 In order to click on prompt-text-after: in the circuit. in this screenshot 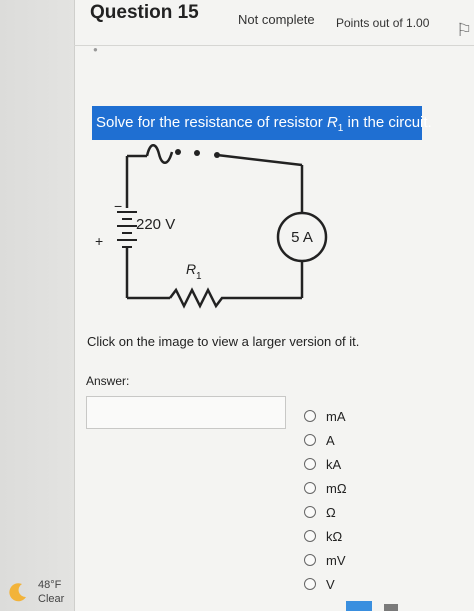, I will do `click(387, 122)`.